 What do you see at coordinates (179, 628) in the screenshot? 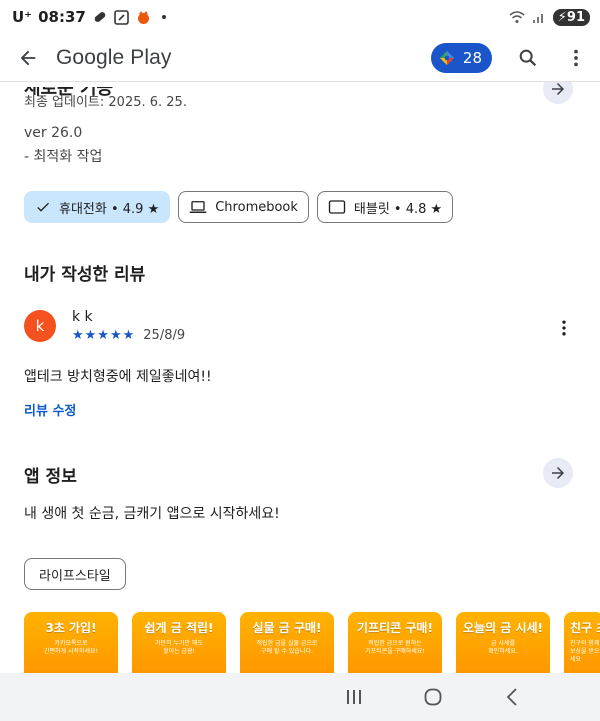
I see `screenshot-title: 쉽게 금 적립!` at bounding box center [179, 628].